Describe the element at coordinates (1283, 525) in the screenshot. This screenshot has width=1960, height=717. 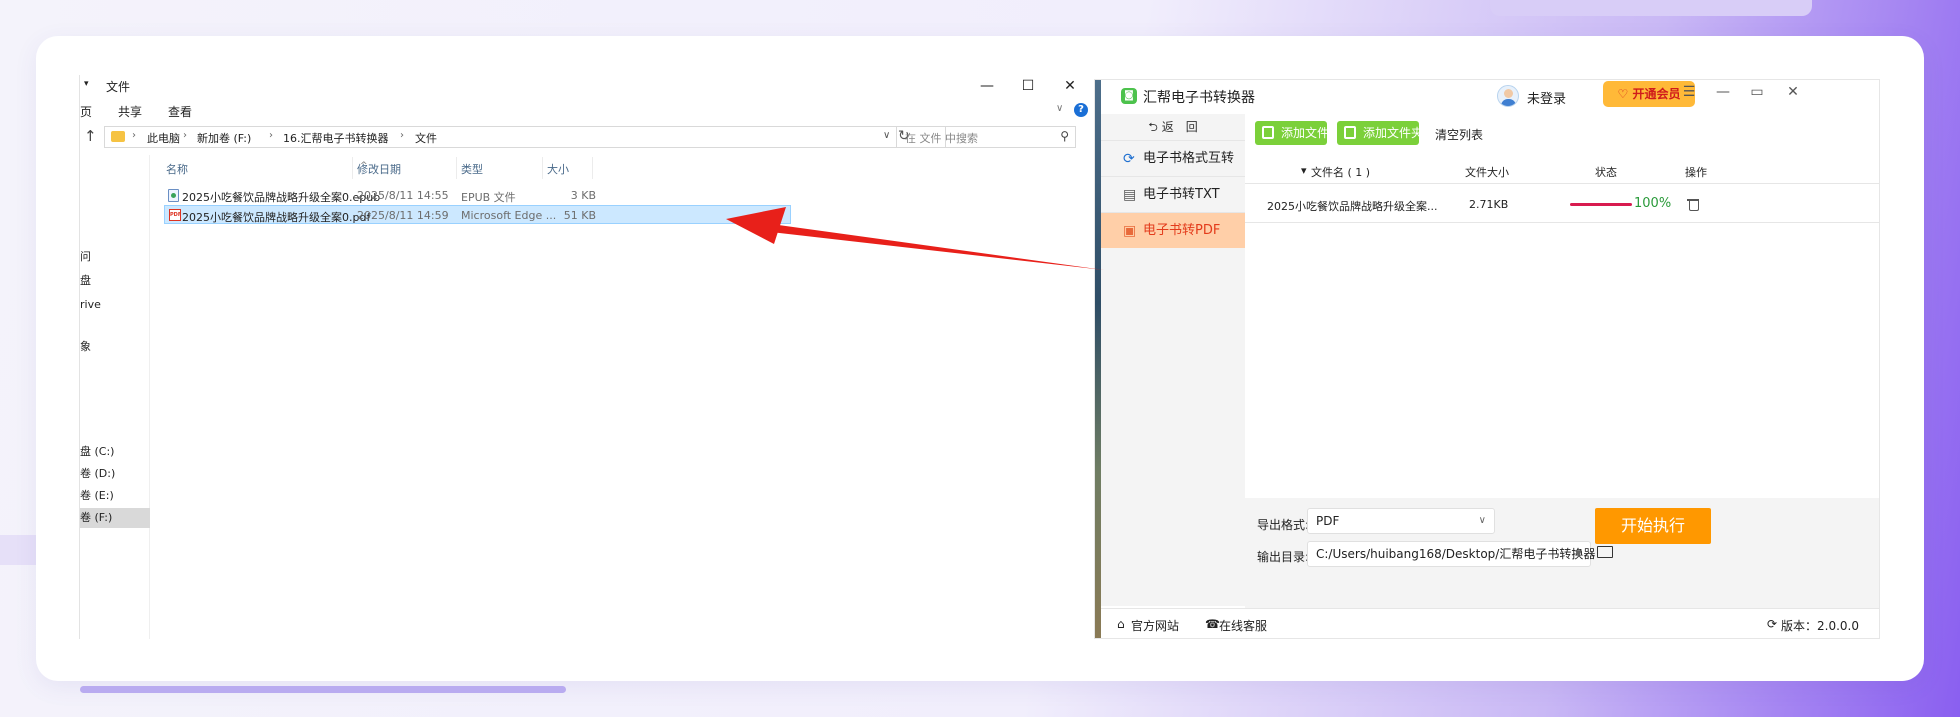
I see `export-format-label: 导出格式:` at that location.